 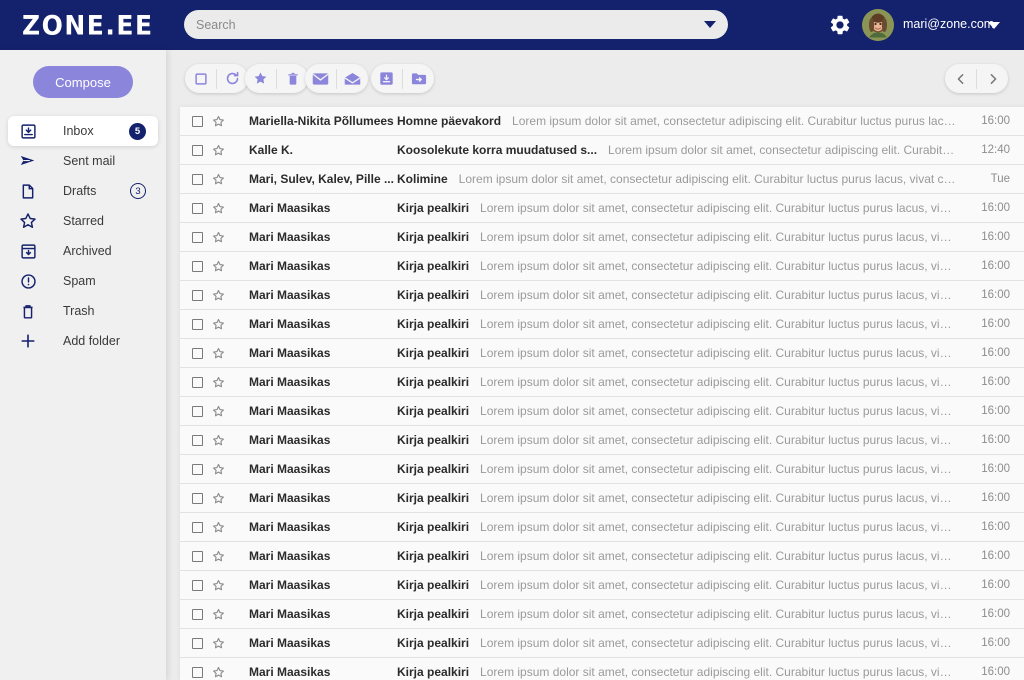 I want to click on compose-button: Compose, so click(x=83, y=82).